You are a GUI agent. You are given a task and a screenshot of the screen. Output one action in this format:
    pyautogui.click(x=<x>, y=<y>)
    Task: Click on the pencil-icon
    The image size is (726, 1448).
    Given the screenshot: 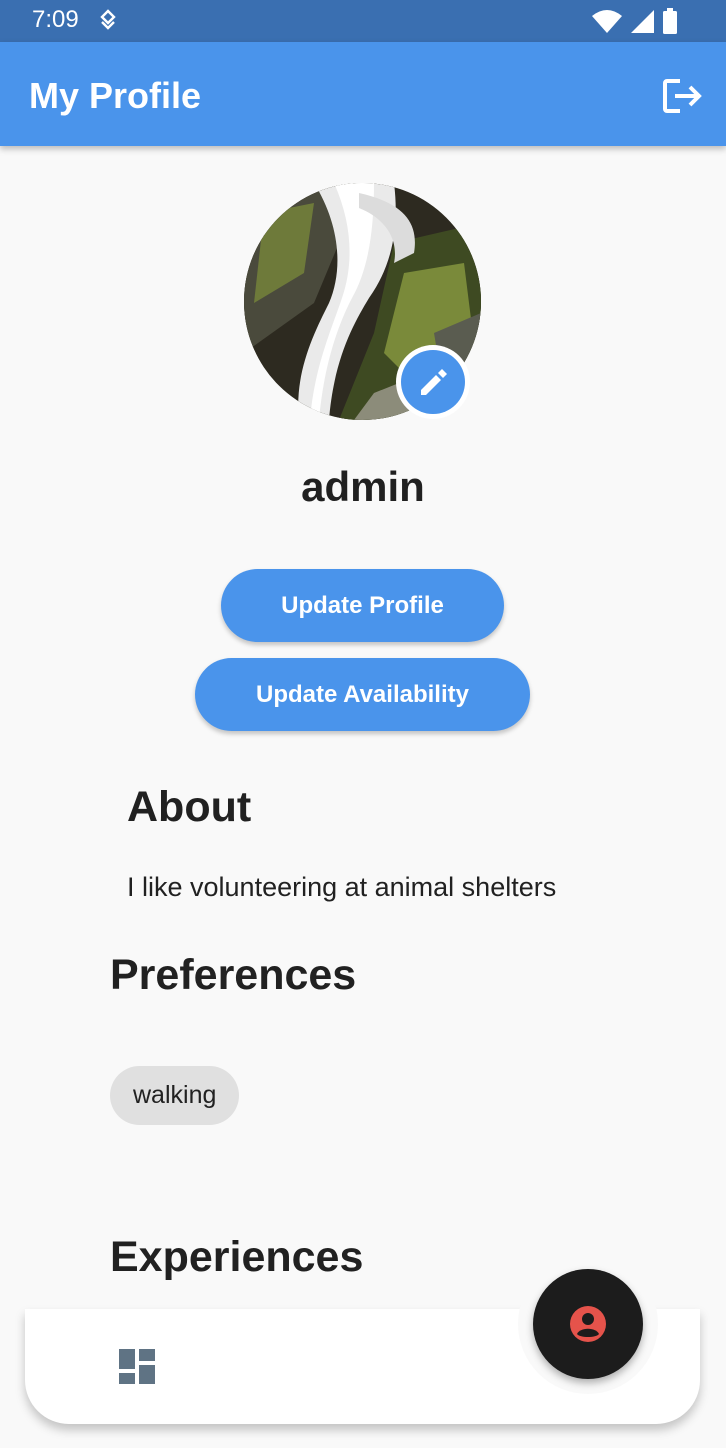 What is the action you would take?
    pyautogui.click(x=434, y=382)
    